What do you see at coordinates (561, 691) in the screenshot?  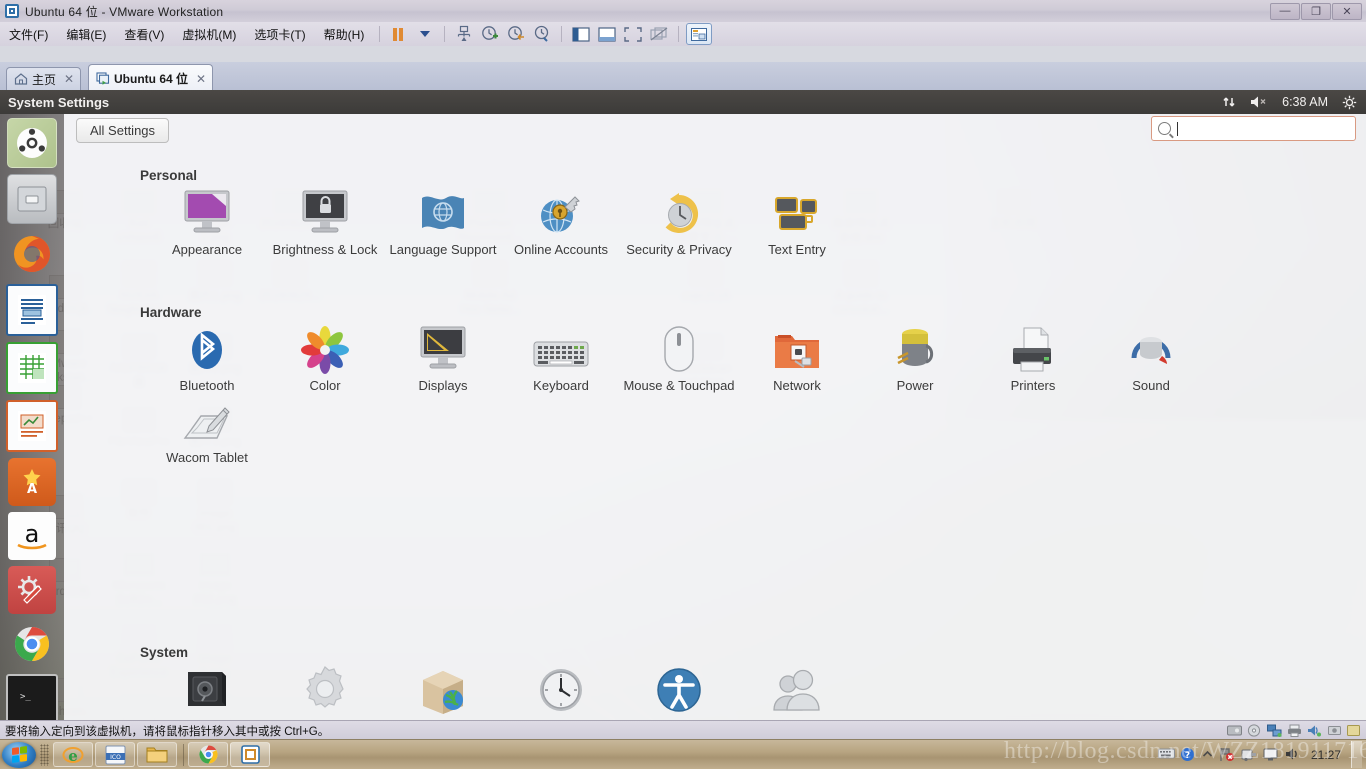 I see `settings-item-time-date: Time & Date` at bounding box center [561, 691].